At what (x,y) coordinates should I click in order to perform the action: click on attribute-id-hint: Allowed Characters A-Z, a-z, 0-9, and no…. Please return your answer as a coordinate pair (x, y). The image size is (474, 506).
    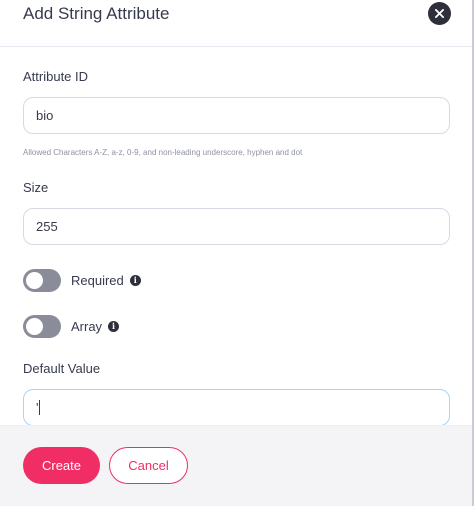
    Looking at the image, I should click on (163, 152).